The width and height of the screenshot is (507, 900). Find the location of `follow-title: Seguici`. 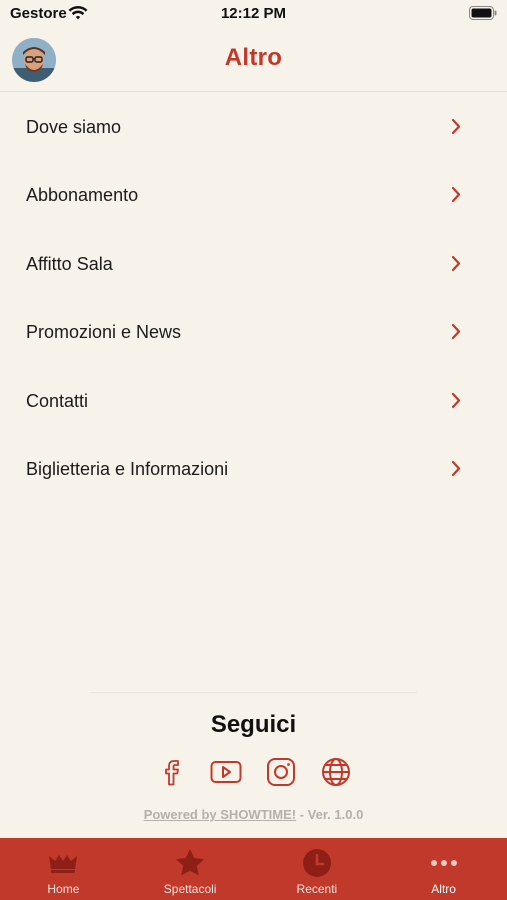

follow-title: Seguici is located at coordinates (253, 724).